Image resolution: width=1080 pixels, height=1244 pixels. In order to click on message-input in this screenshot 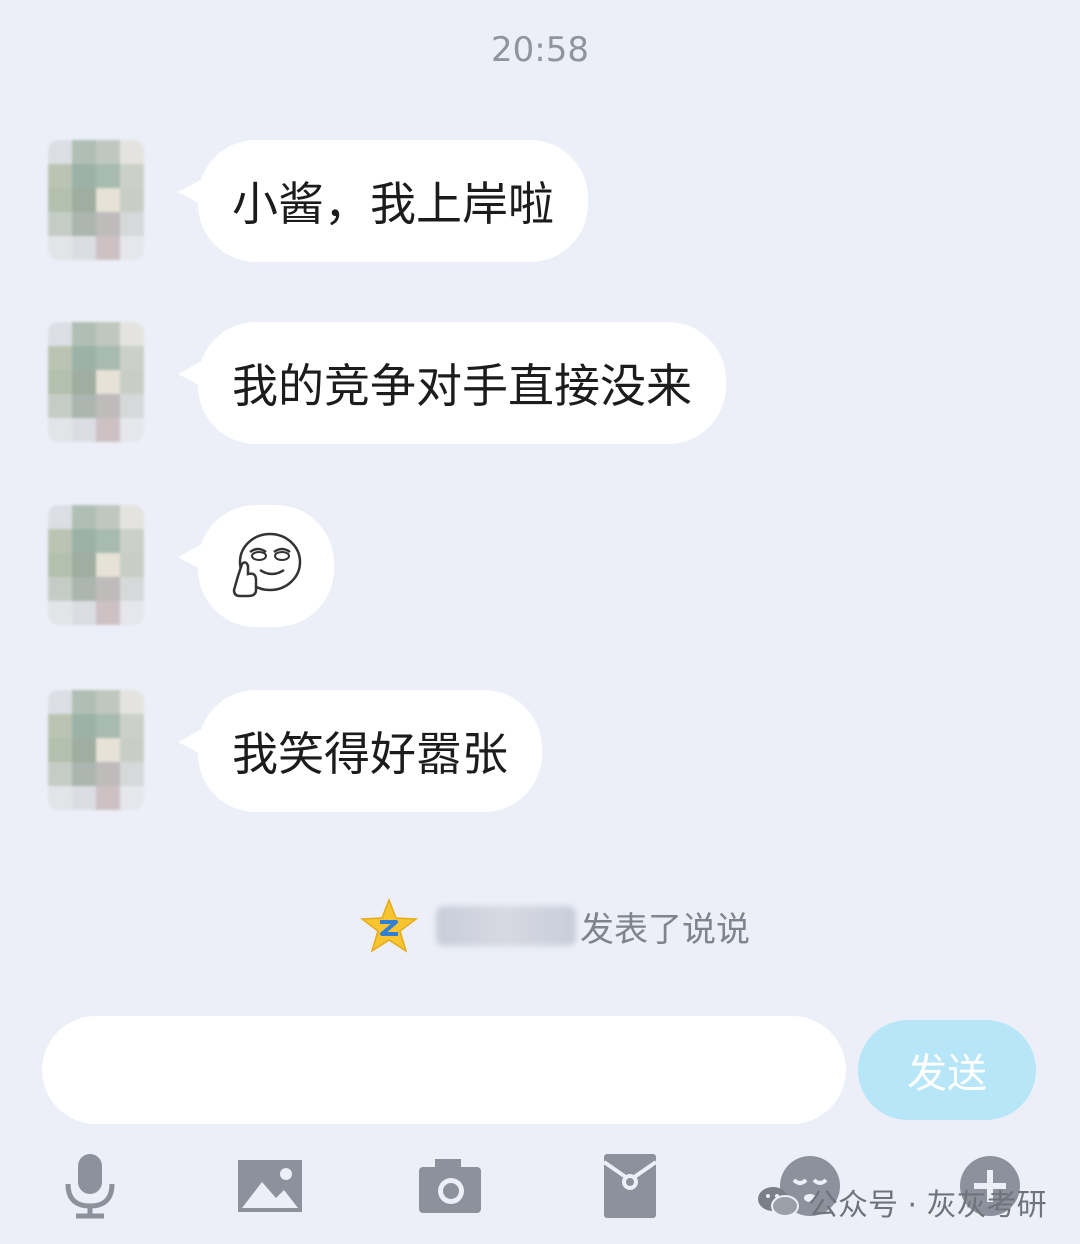, I will do `click(444, 1070)`.